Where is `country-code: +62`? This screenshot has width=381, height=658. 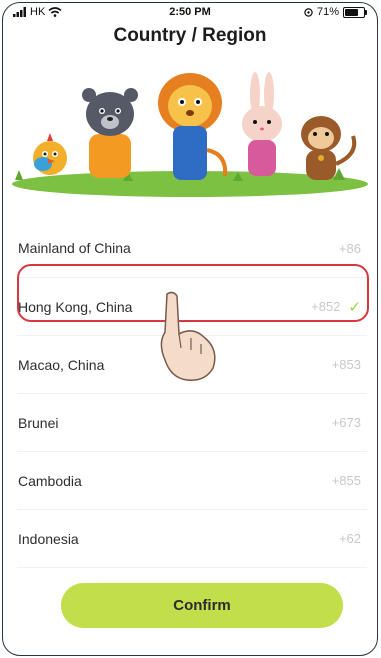 country-code: +62 is located at coordinates (349, 538).